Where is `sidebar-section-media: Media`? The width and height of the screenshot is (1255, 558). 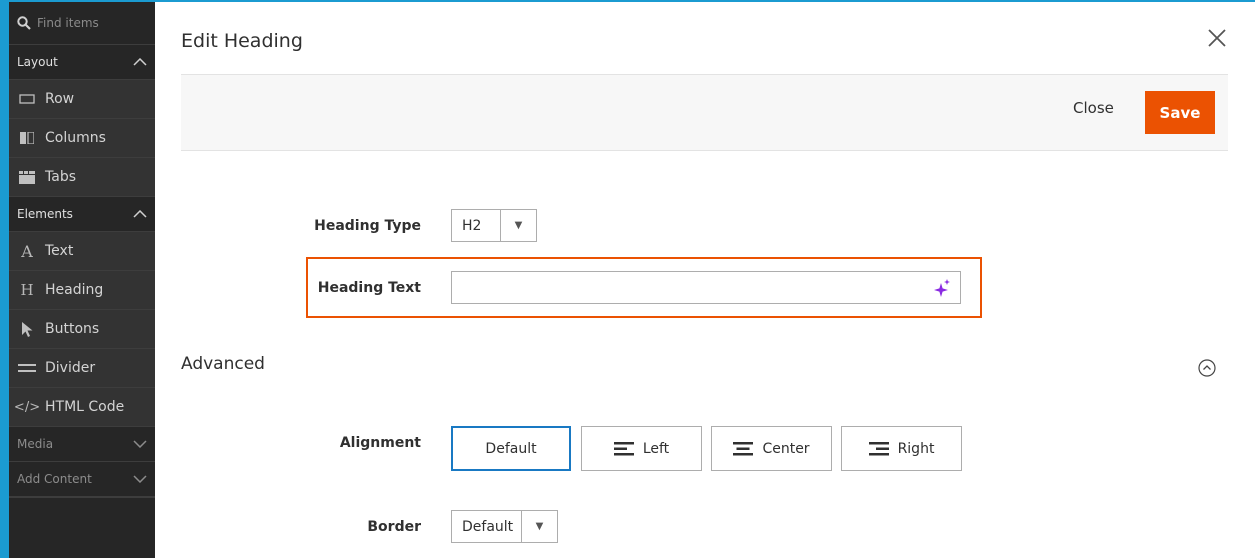
sidebar-section-media: Media is located at coordinates (82, 444).